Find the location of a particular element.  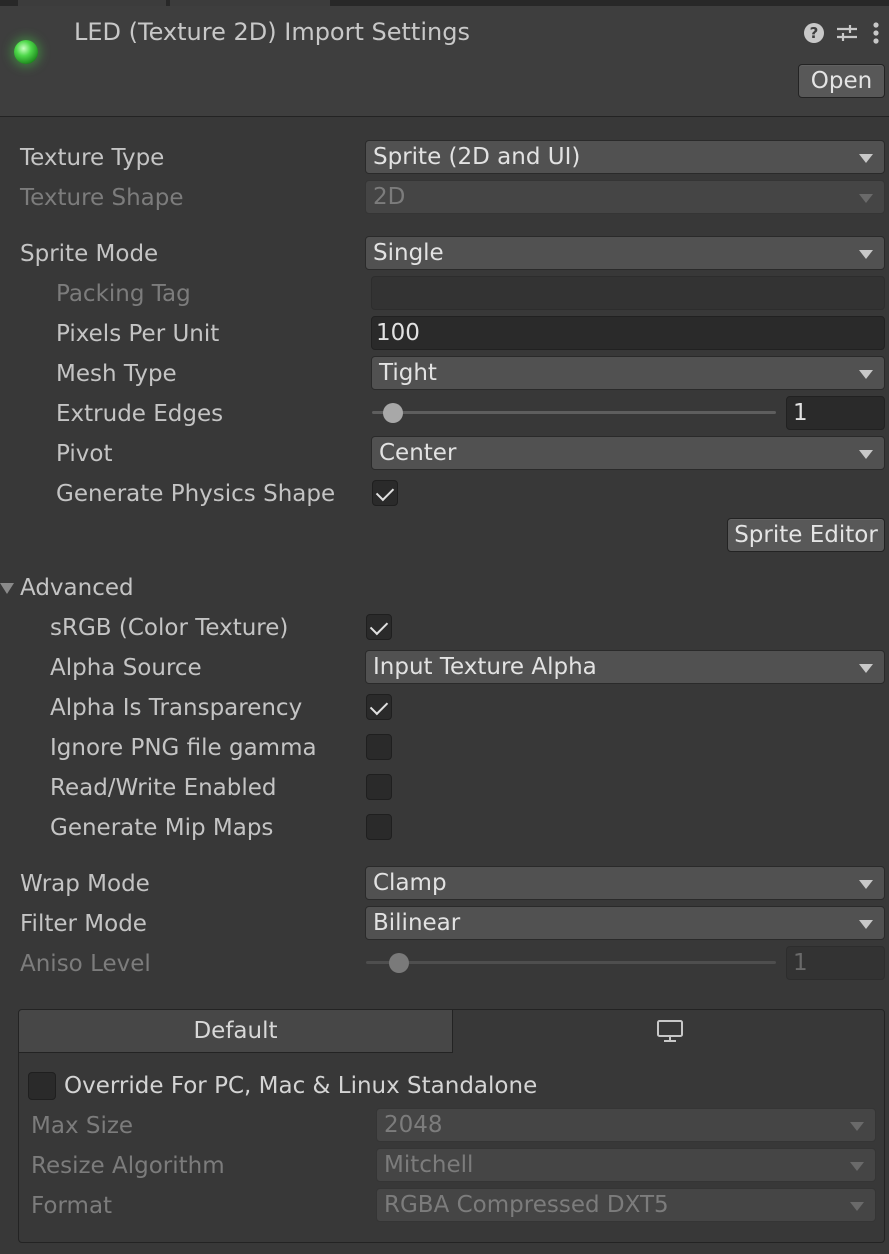

texture-preview-icon is located at coordinates (26, 52).